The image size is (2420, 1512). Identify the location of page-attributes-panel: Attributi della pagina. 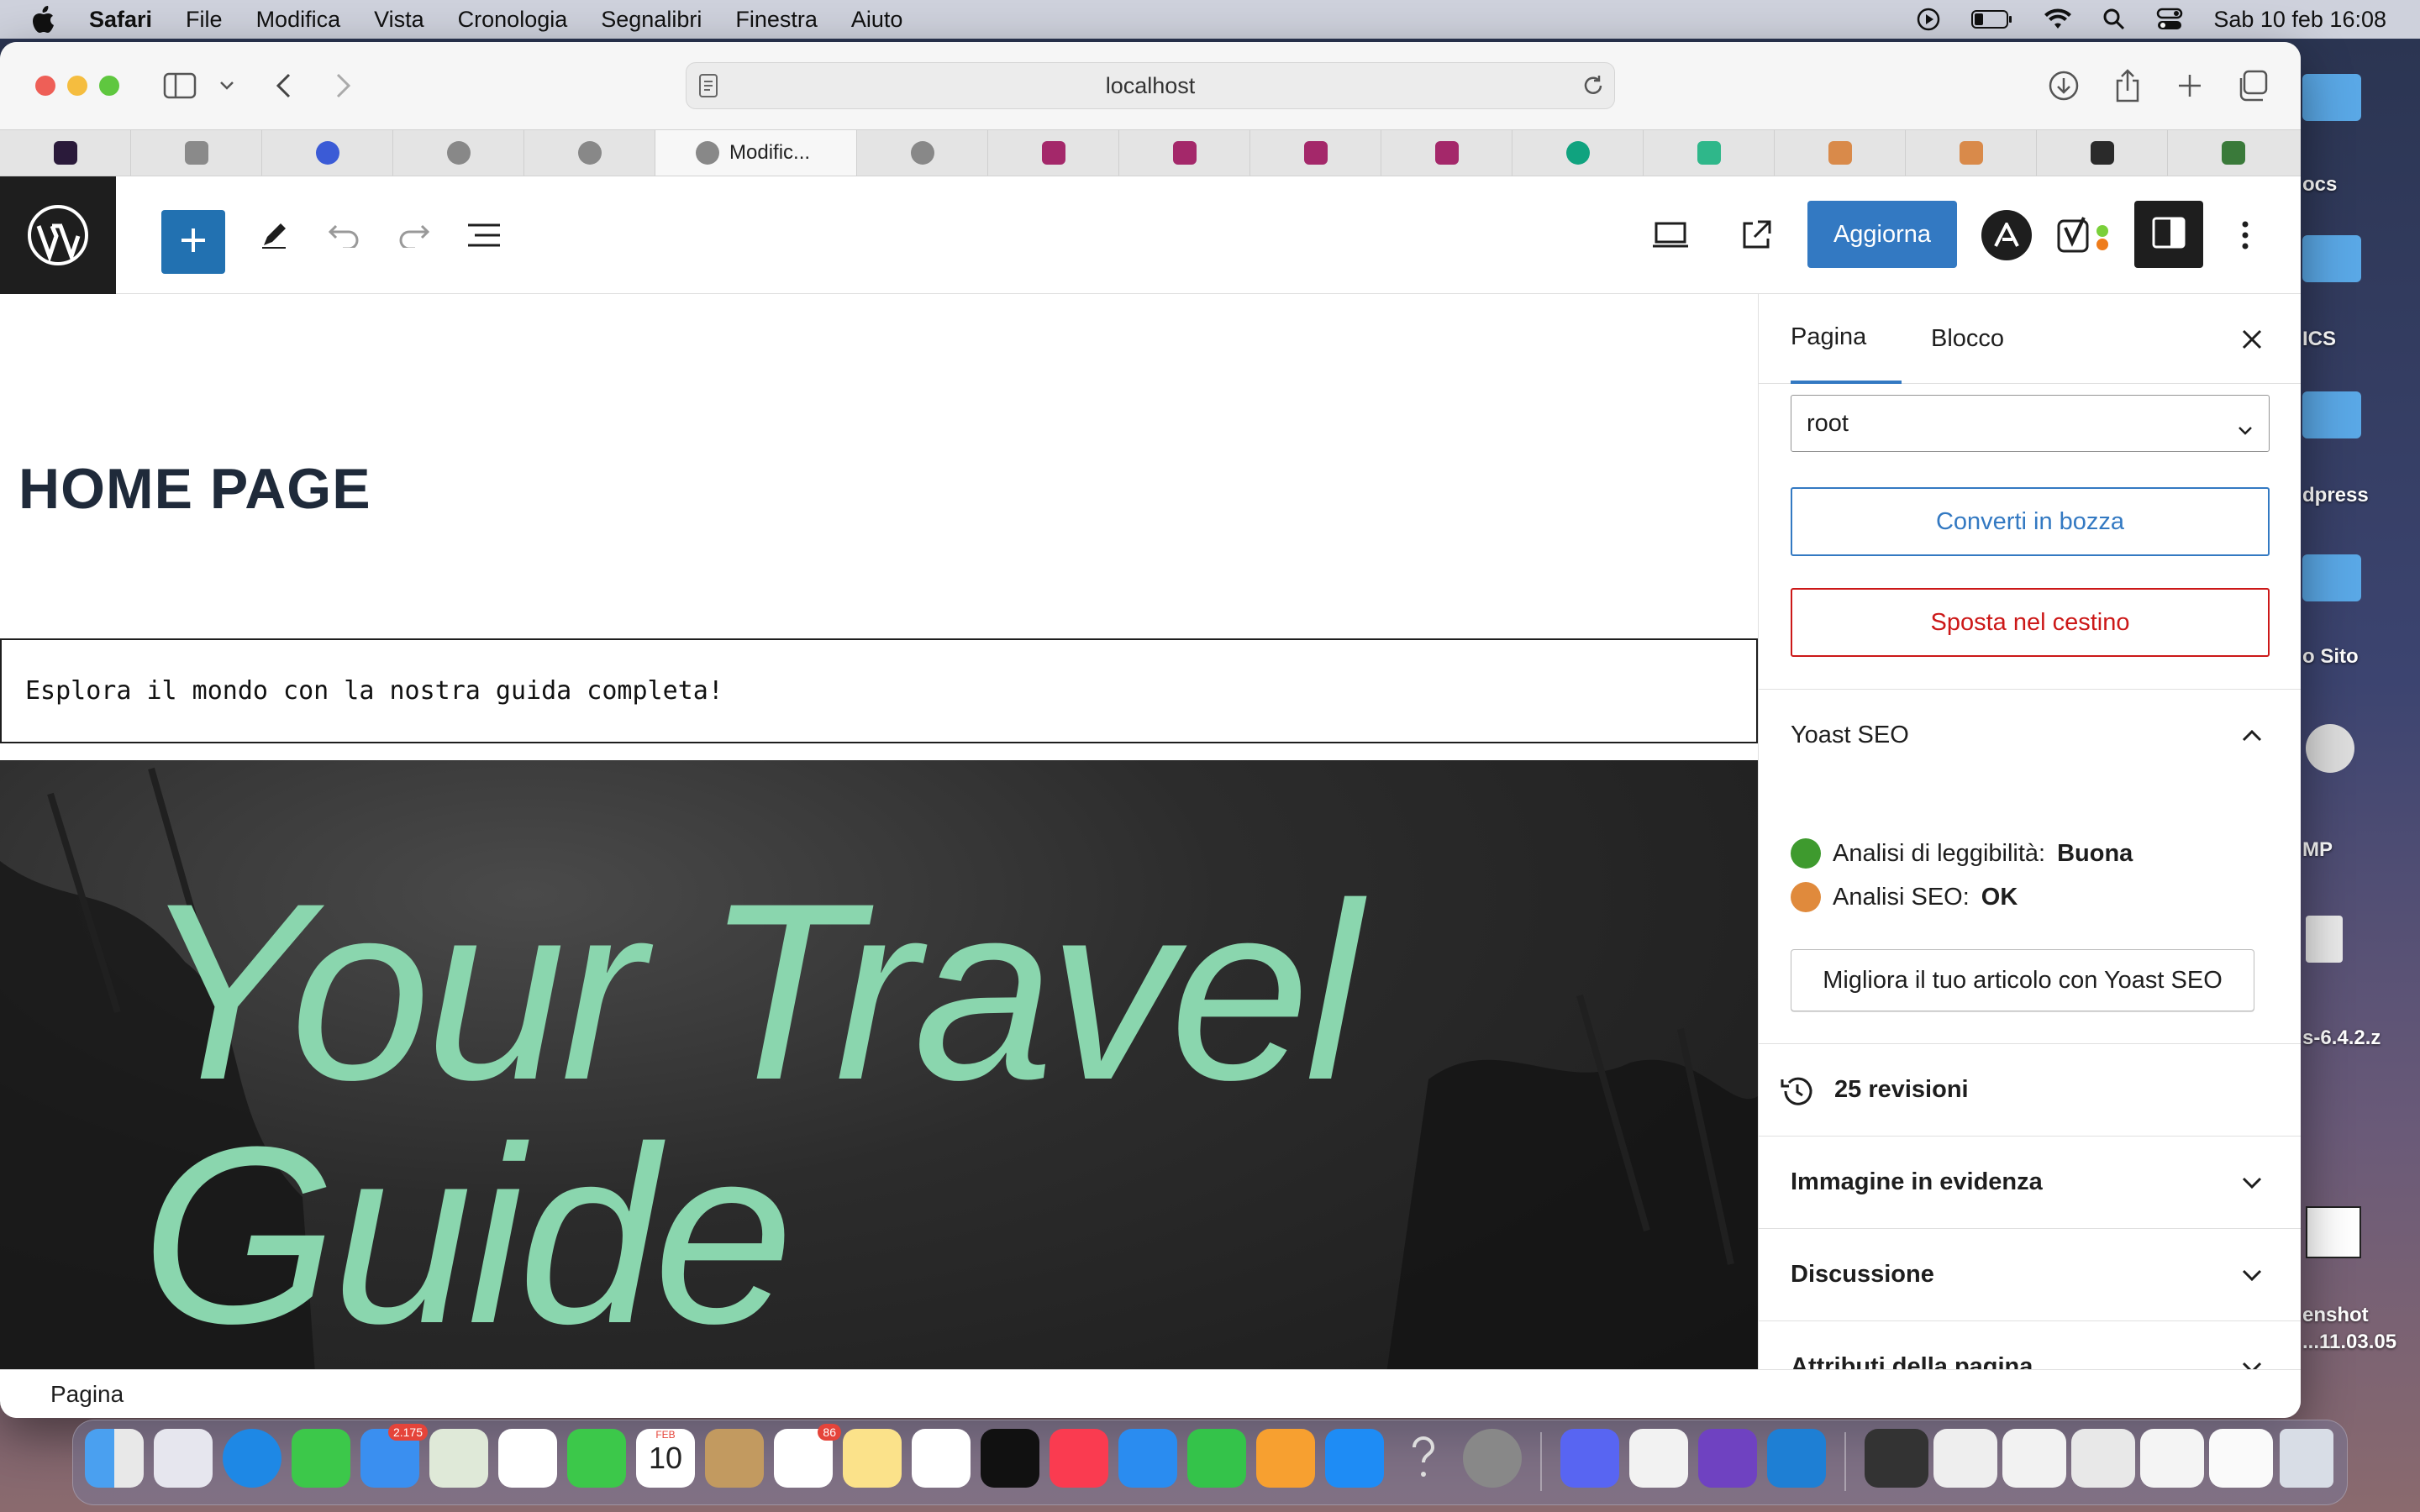
(2030, 1344).